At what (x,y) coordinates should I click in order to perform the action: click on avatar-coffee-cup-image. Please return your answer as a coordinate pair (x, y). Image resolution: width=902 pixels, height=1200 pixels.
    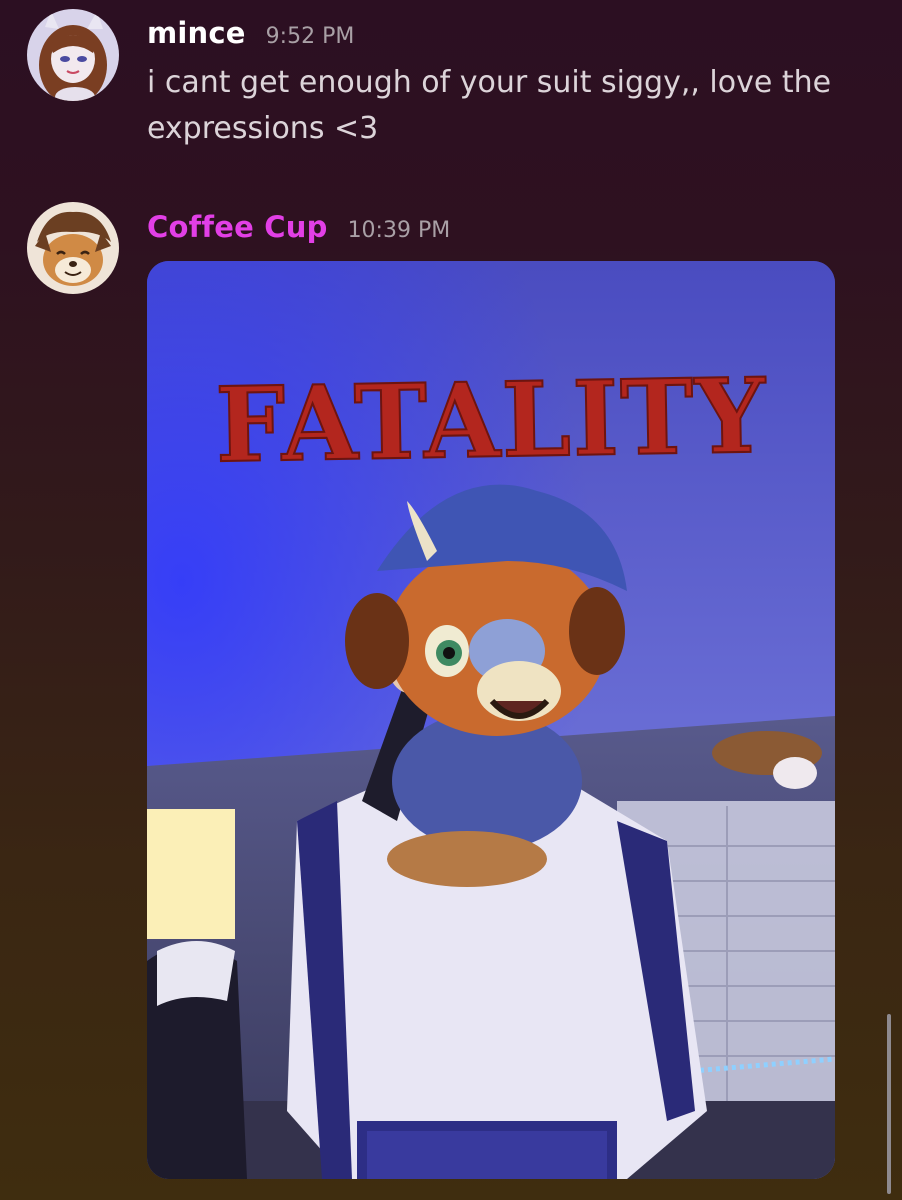
    Looking at the image, I should click on (73, 248).